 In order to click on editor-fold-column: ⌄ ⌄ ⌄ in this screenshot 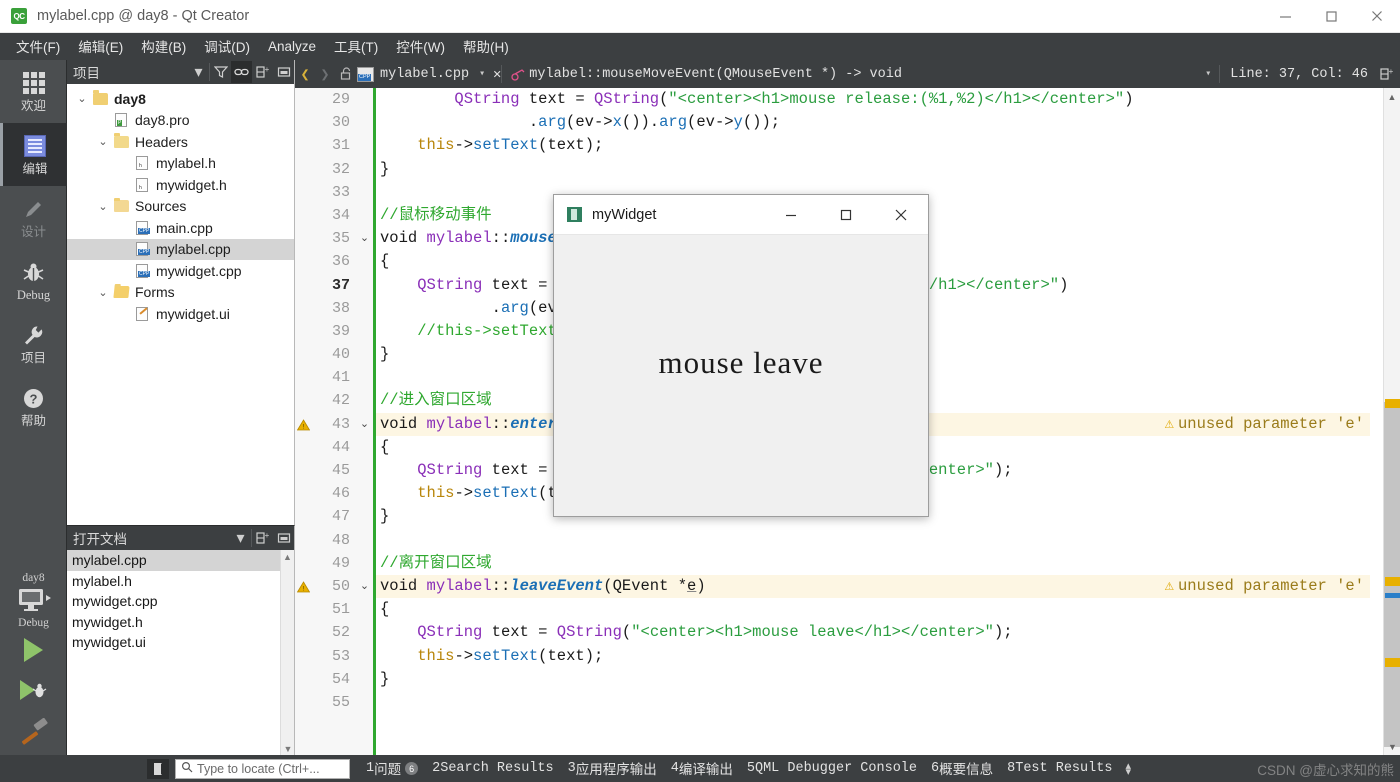, I will do `click(364, 421)`.